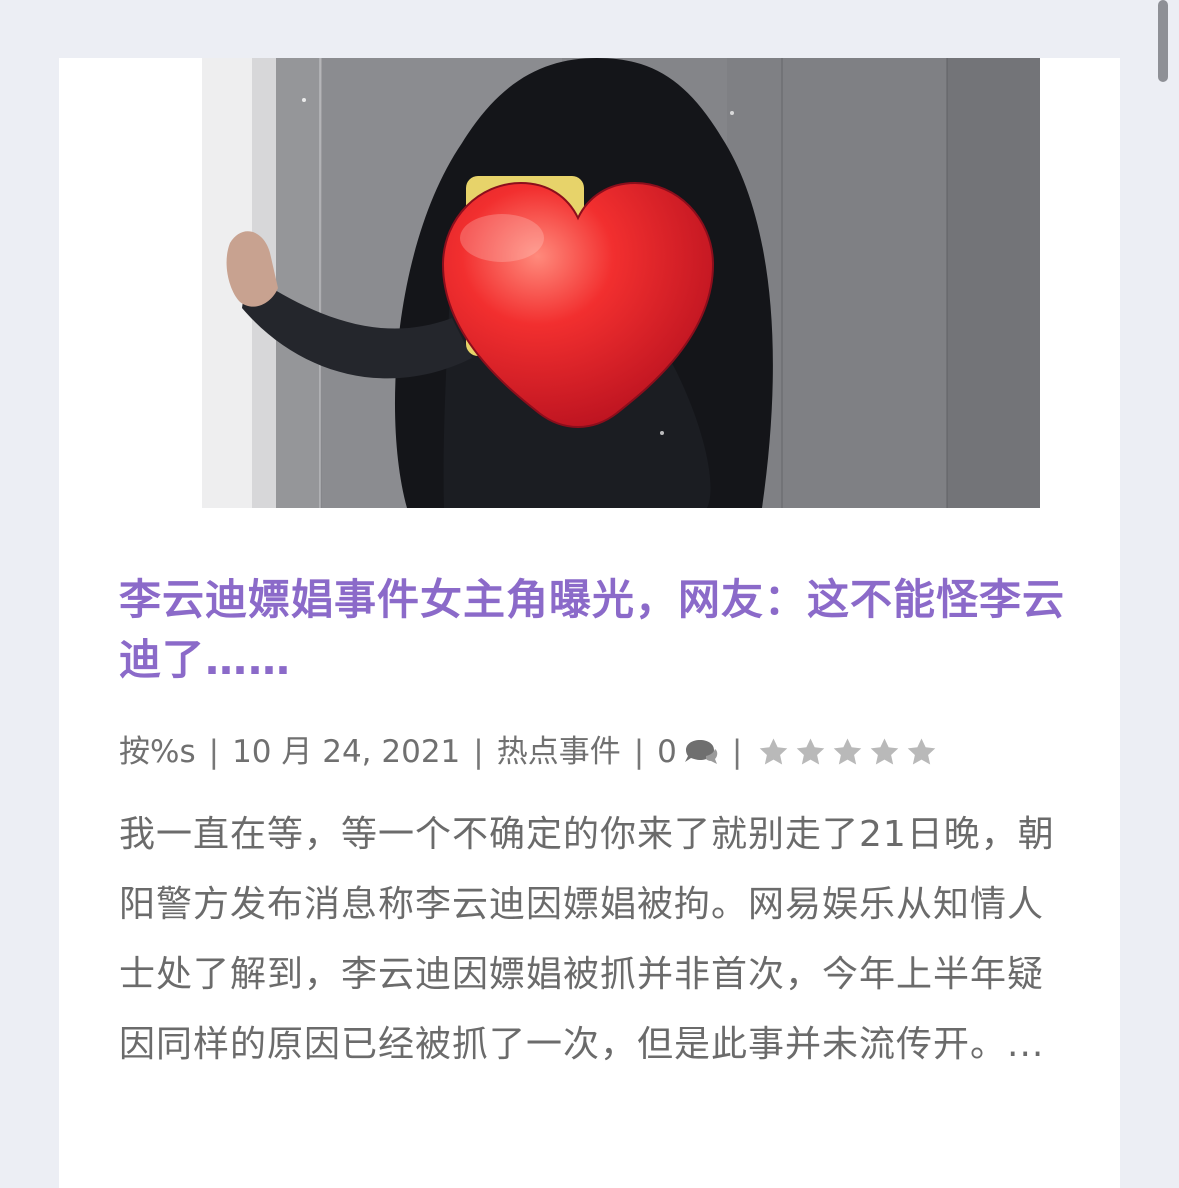 The width and height of the screenshot is (1179, 1188). I want to click on post-meta: 按%s | 10 月 24, 2021 | 热点事件 | 0 |, so click(594, 752).